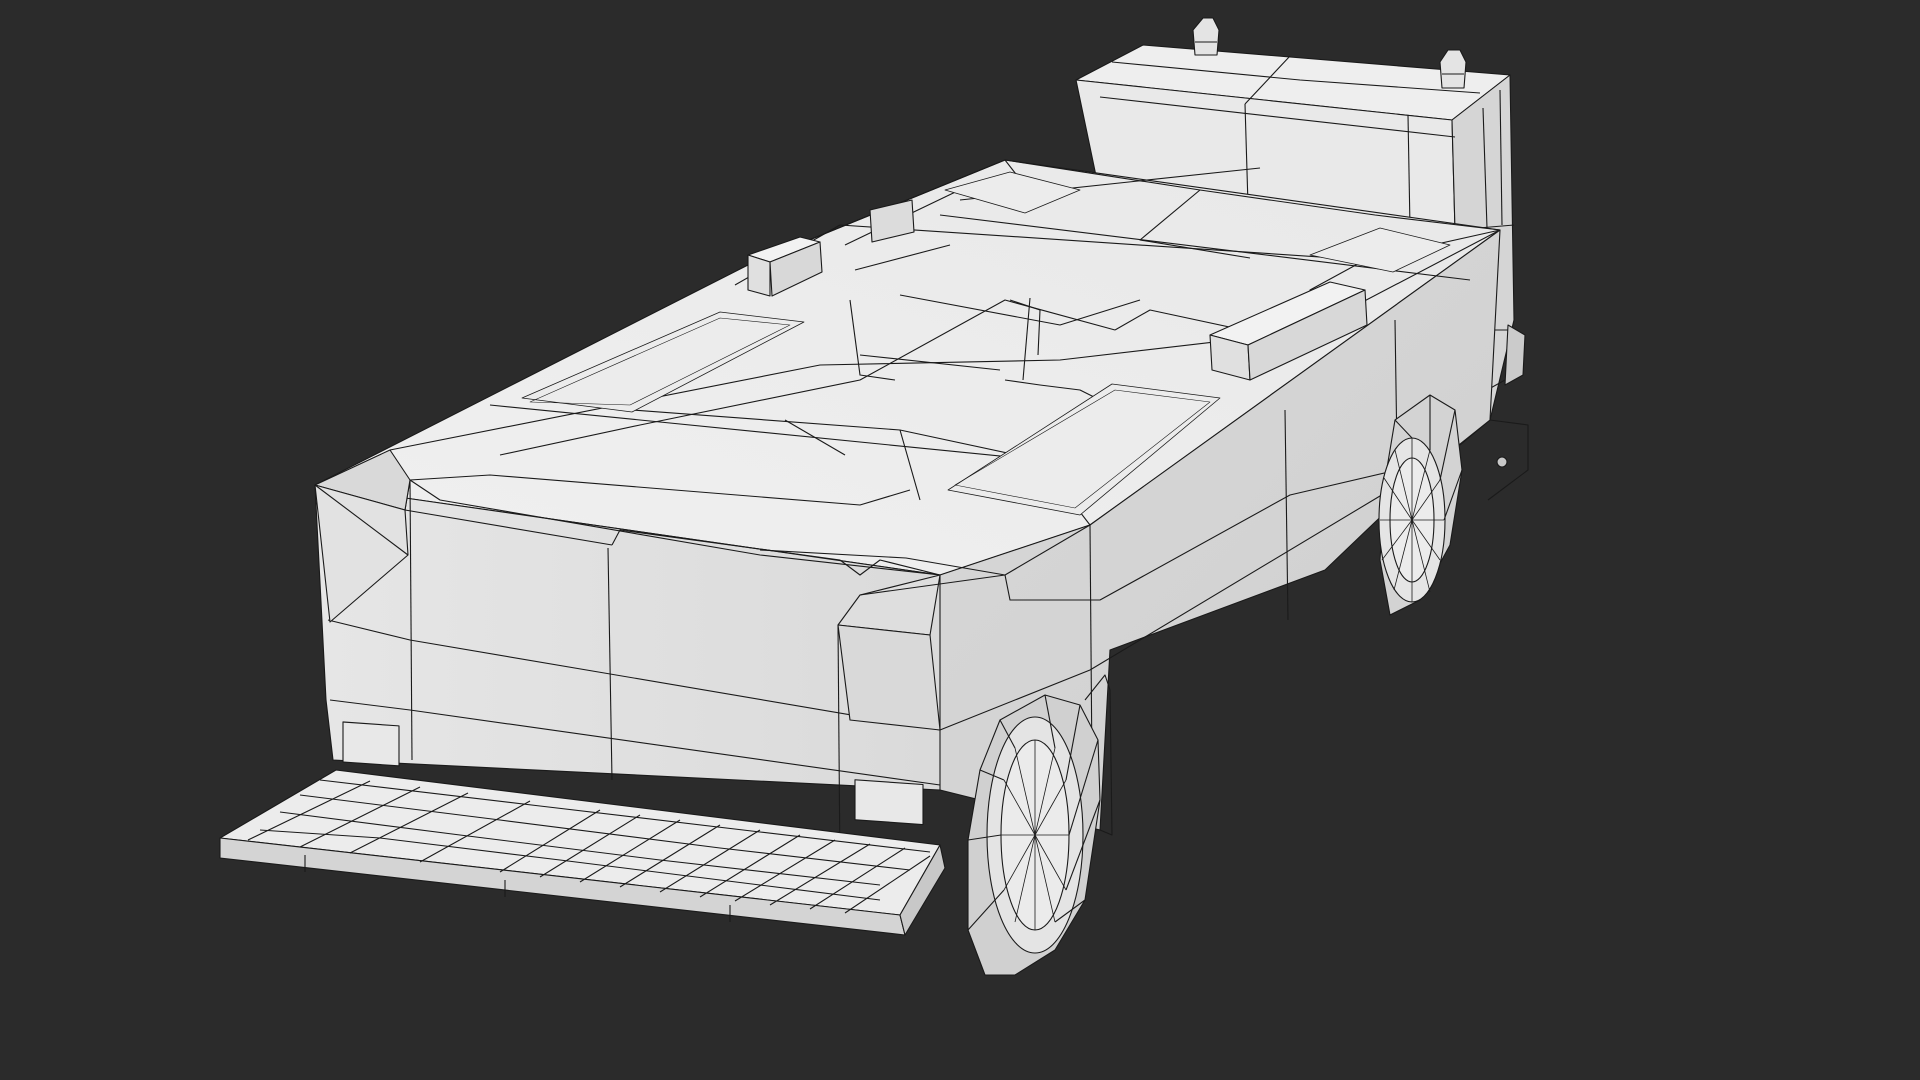 The image size is (1920, 1080). What do you see at coordinates (1206, 36) in the screenshot?
I see `roof-light-left` at bounding box center [1206, 36].